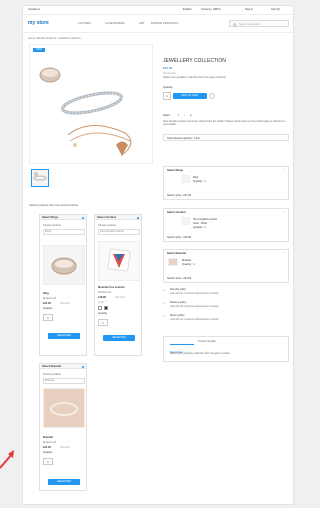  I want to click on select-heading: Select products from the sections below, so click(54, 205).